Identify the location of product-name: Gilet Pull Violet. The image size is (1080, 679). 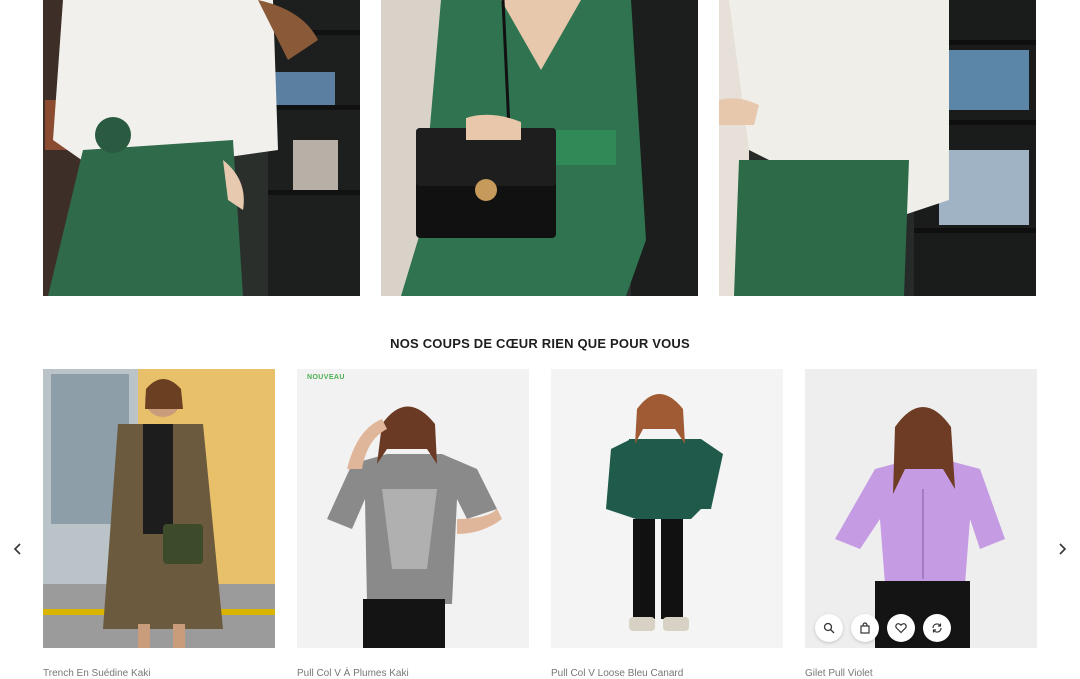
(839, 673).